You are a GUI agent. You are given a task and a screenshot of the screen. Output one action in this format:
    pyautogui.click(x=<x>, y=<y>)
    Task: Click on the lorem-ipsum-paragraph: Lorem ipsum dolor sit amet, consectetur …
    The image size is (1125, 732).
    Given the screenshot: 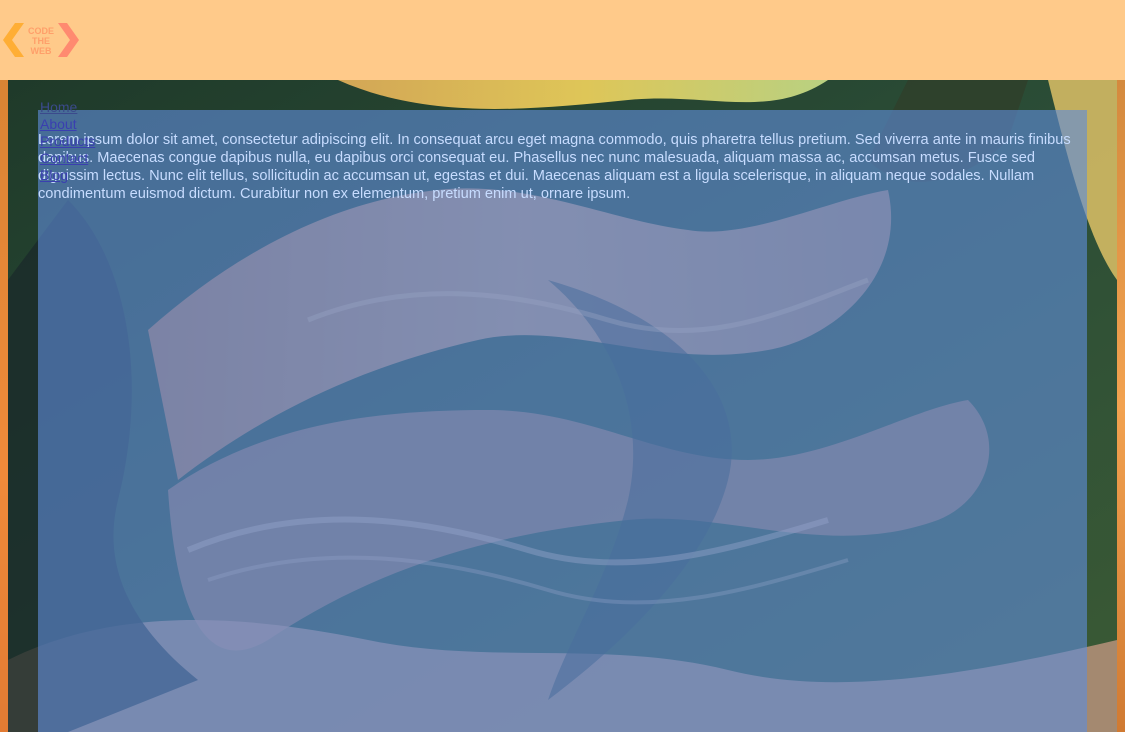 What is the action you would take?
    pyautogui.click(x=554, y=167)
    